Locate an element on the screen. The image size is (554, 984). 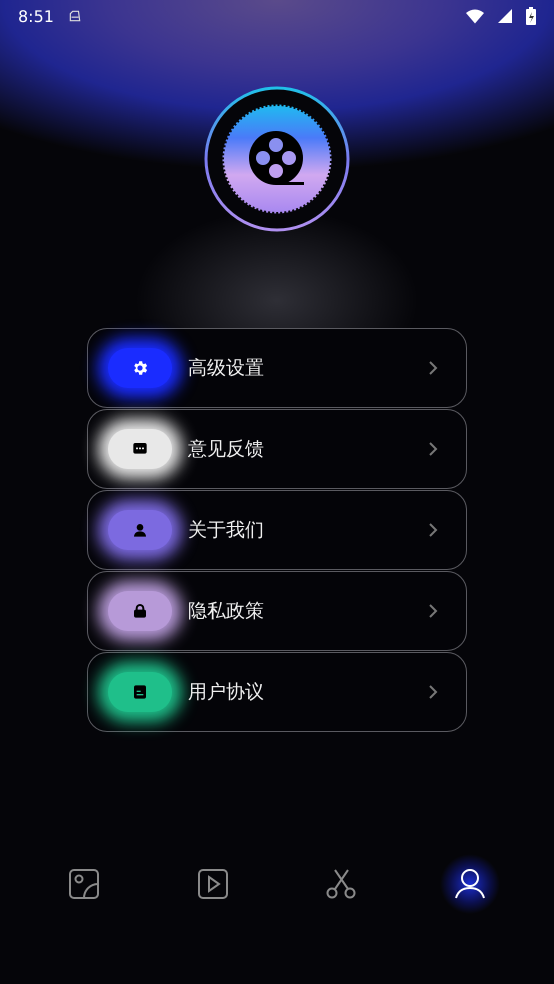
profile-icon is located at coordinates (470, 884).